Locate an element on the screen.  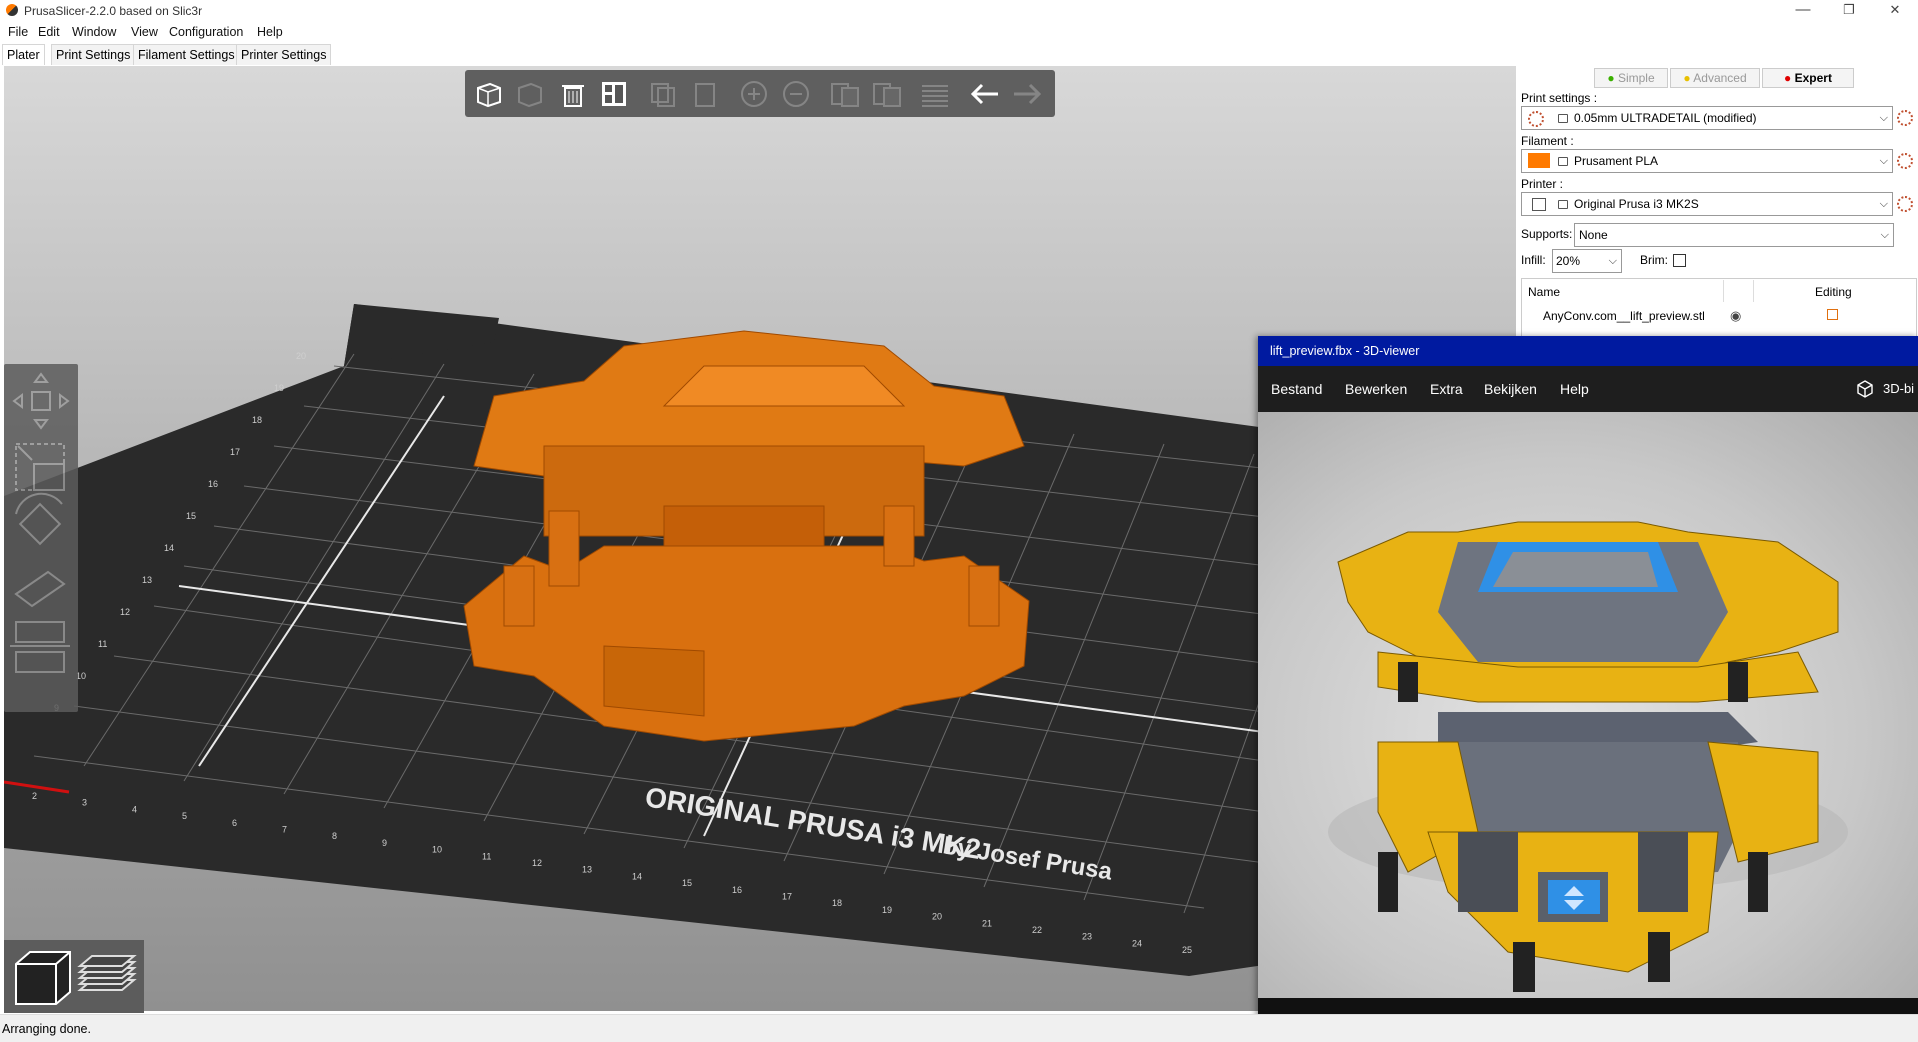
place-on-face-icon is located at coordinates (40, 589).